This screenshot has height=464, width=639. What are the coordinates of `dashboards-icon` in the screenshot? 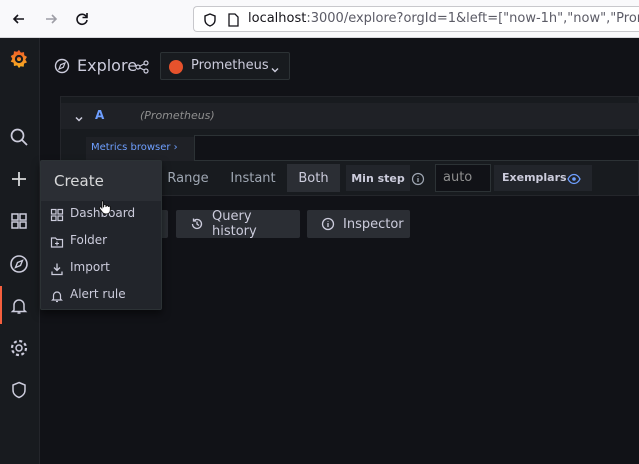 It's located at (19, 221).